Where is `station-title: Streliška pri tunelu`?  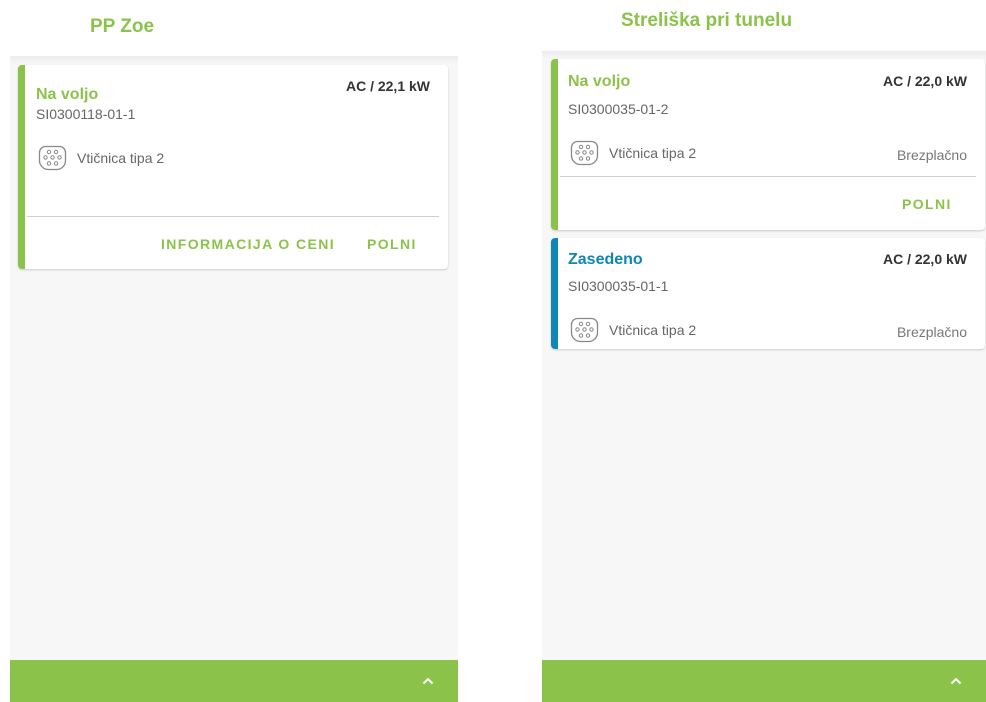
station-title: Streliška pri tunelu is located at coordinates (707, 20).